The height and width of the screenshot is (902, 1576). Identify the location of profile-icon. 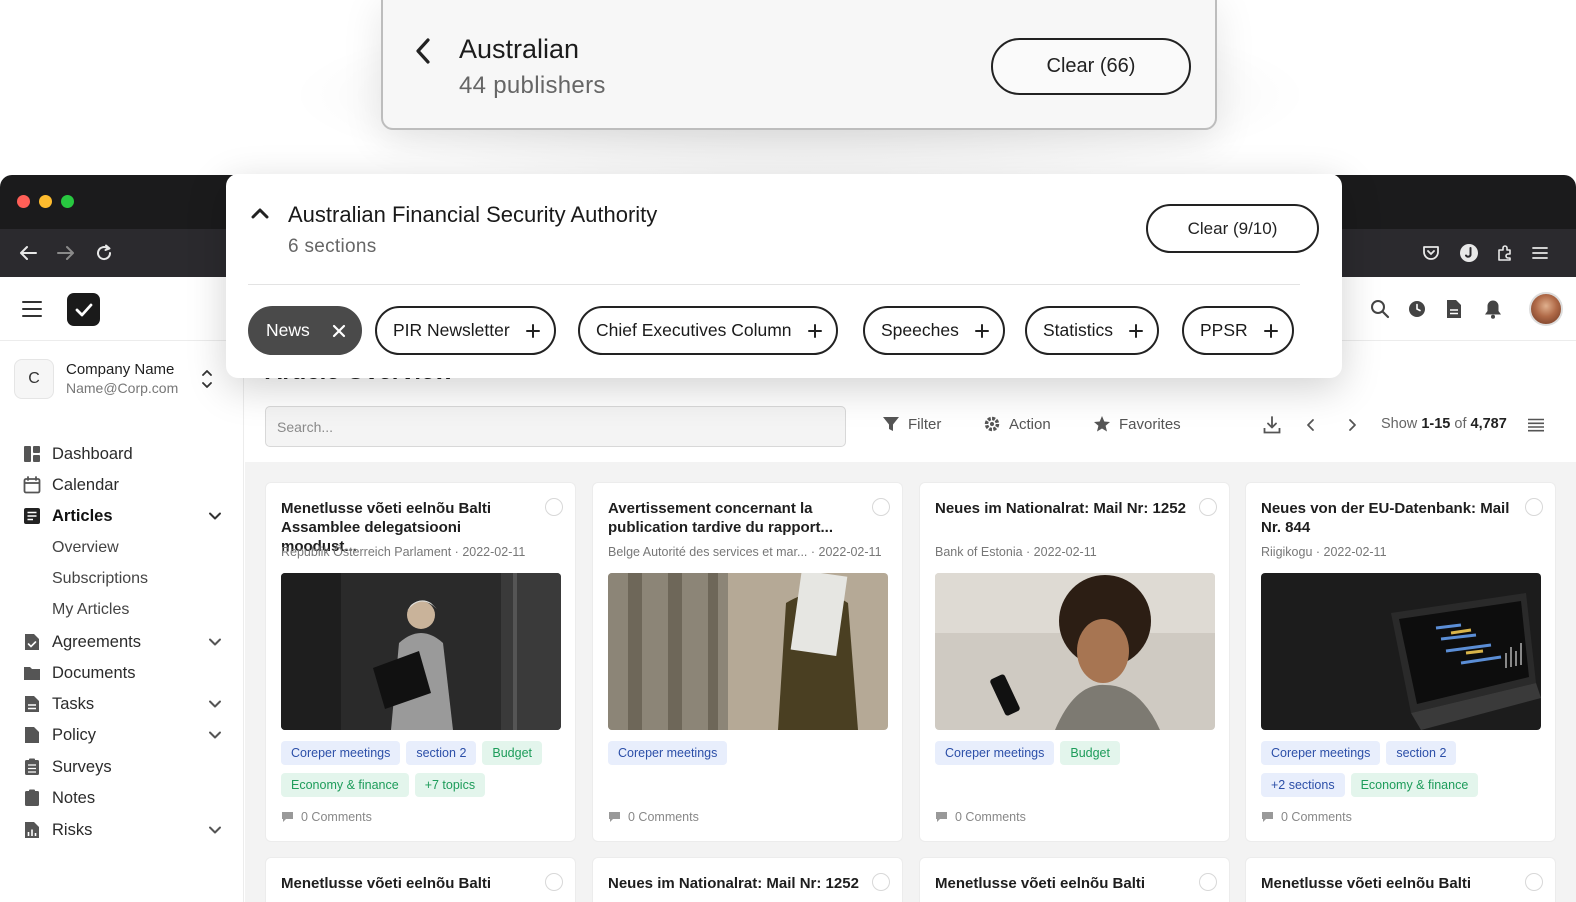
(1469, 253).